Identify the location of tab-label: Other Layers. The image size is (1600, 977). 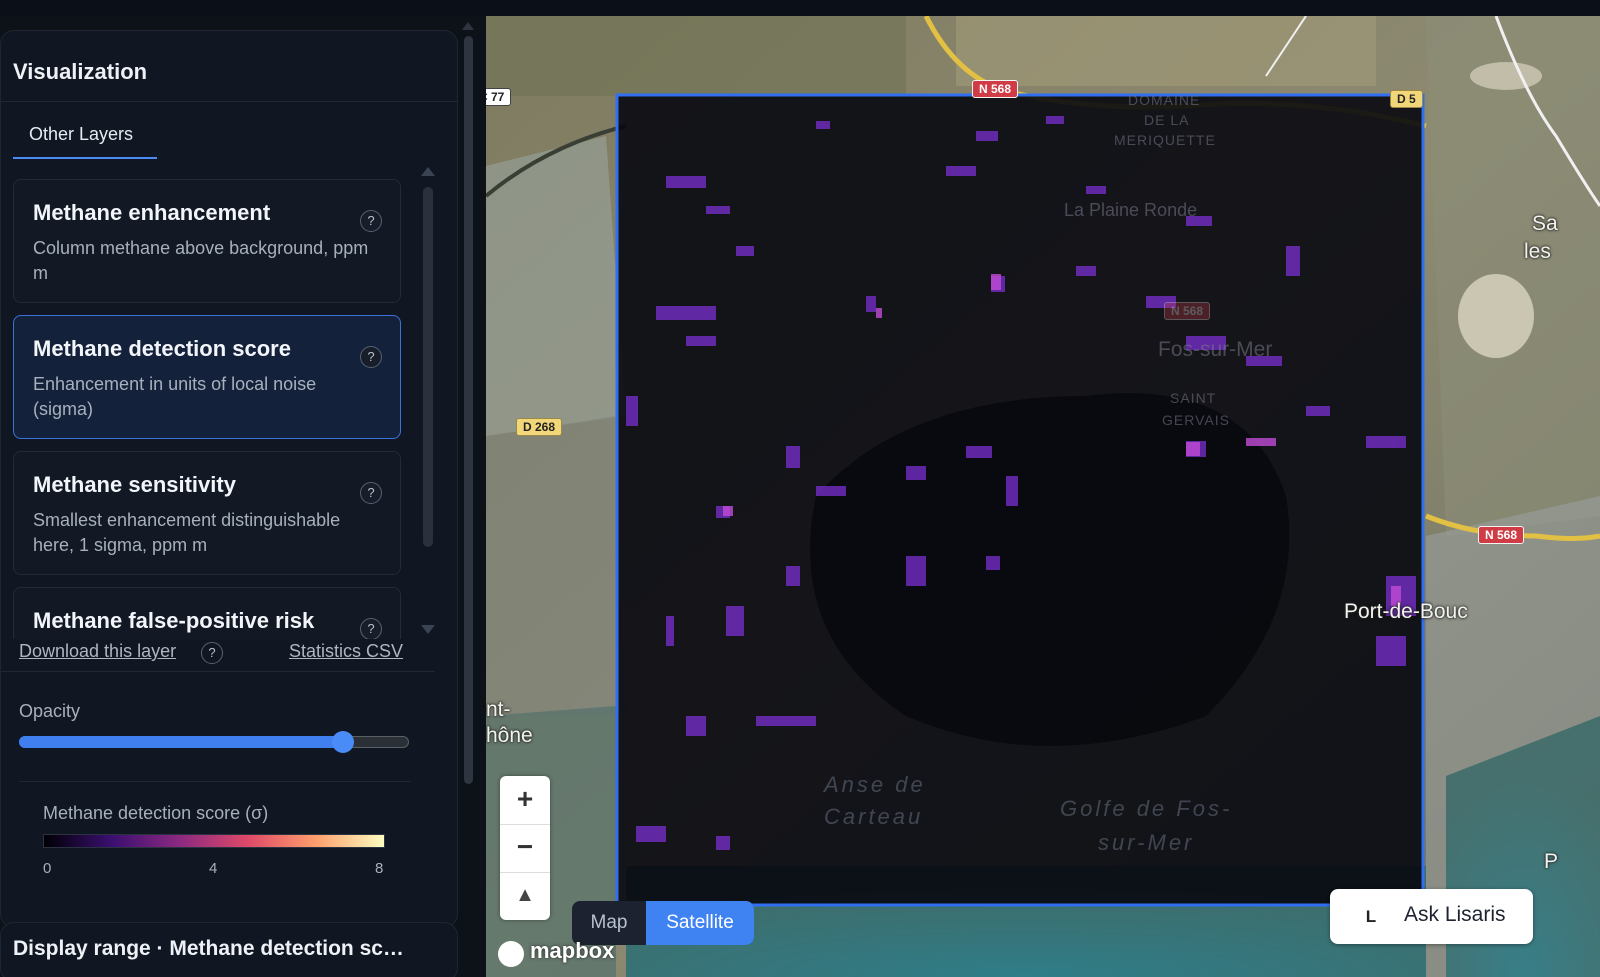
(81, 134).